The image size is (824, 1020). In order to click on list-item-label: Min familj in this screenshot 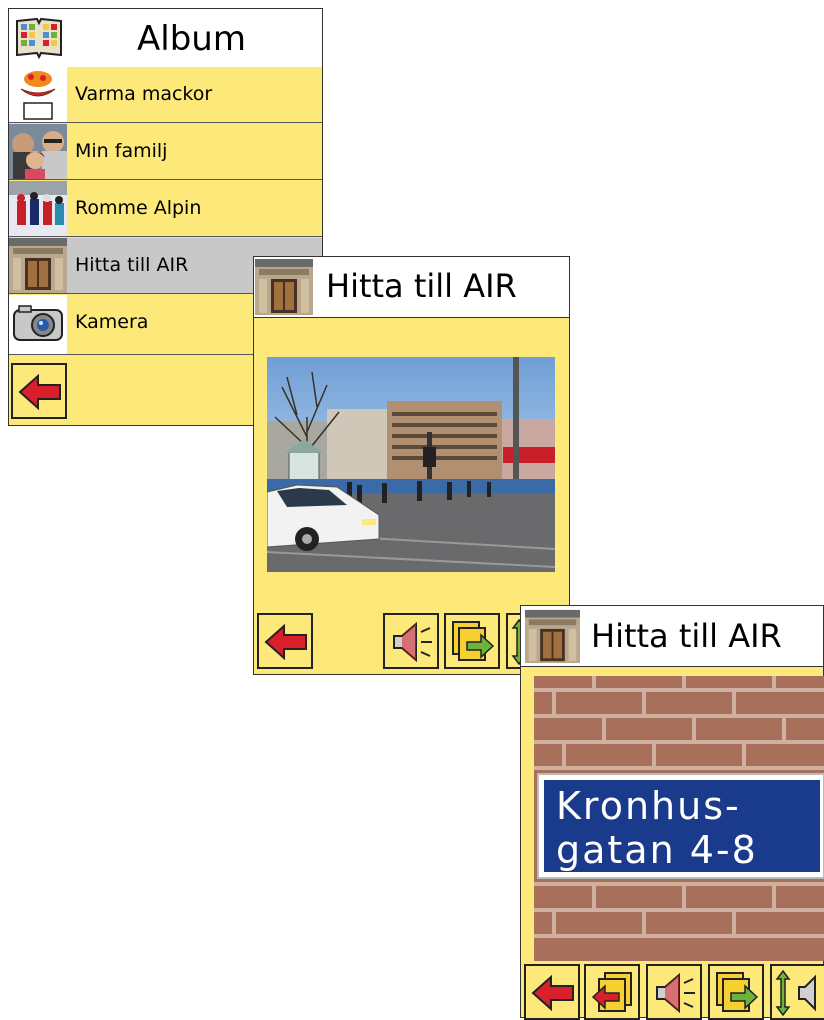, I will do `click(121, 151)`.